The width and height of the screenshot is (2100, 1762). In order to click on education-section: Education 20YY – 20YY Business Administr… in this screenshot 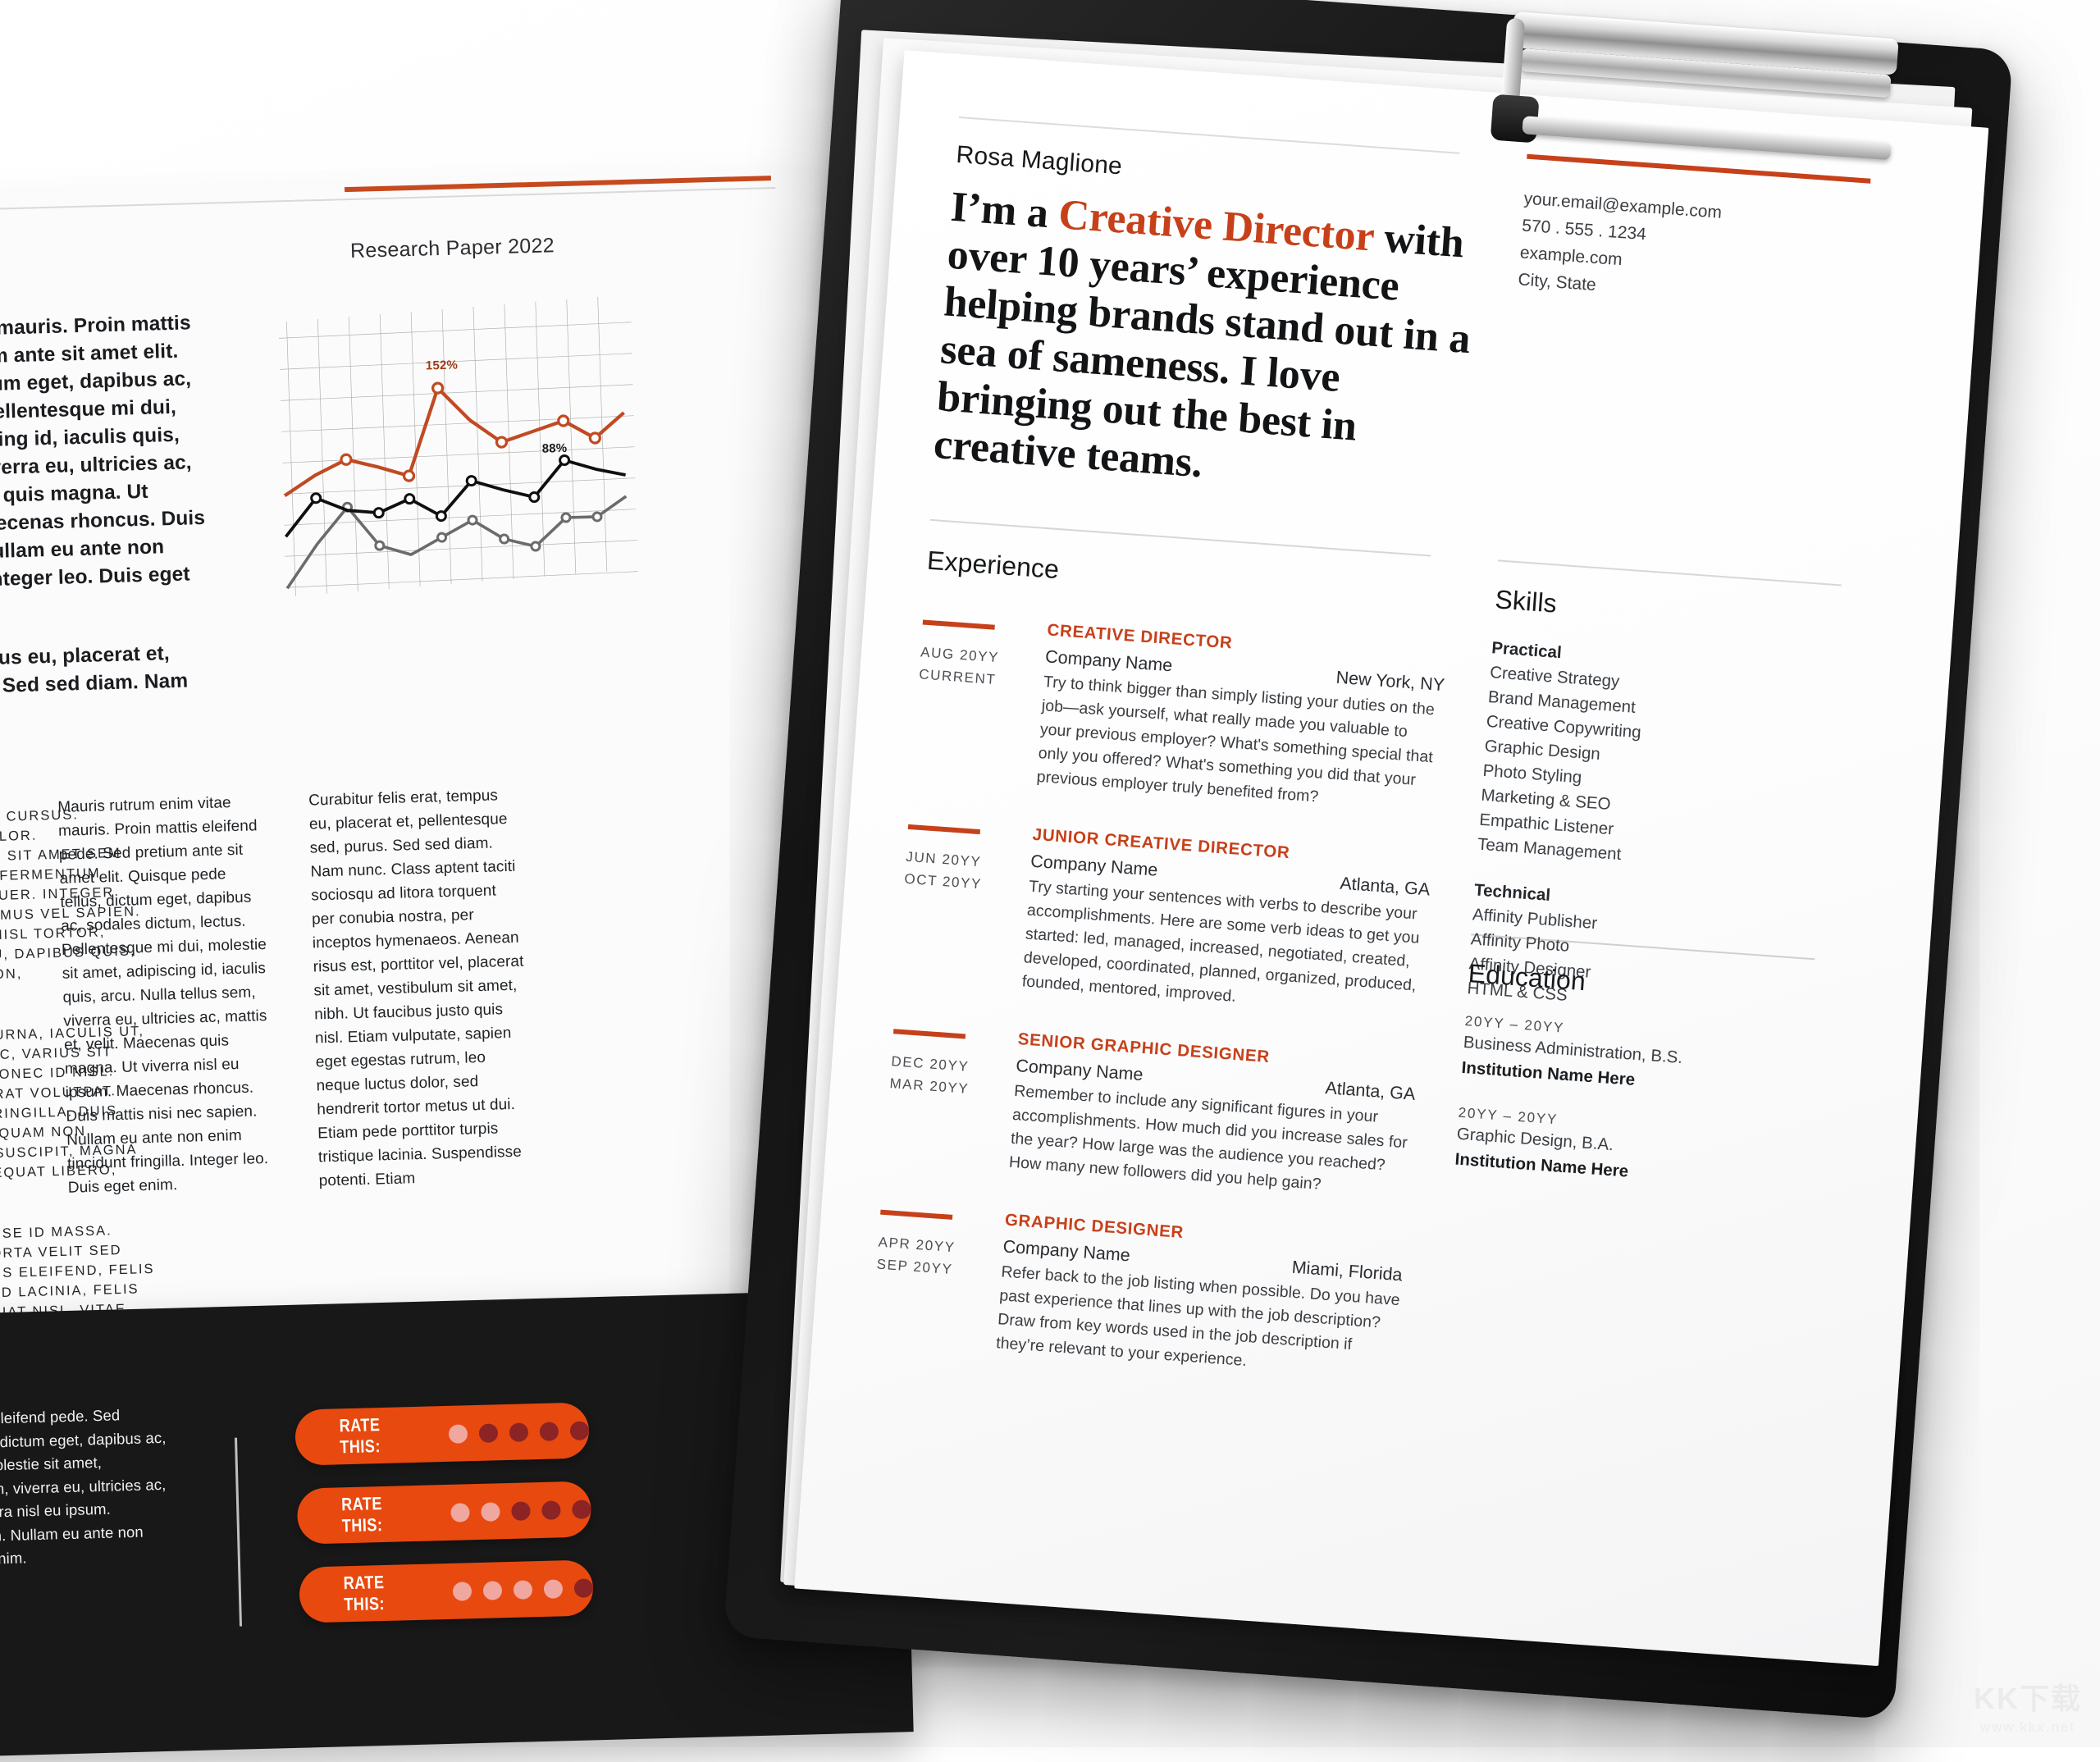, I will do `click(1638, 1077)`.